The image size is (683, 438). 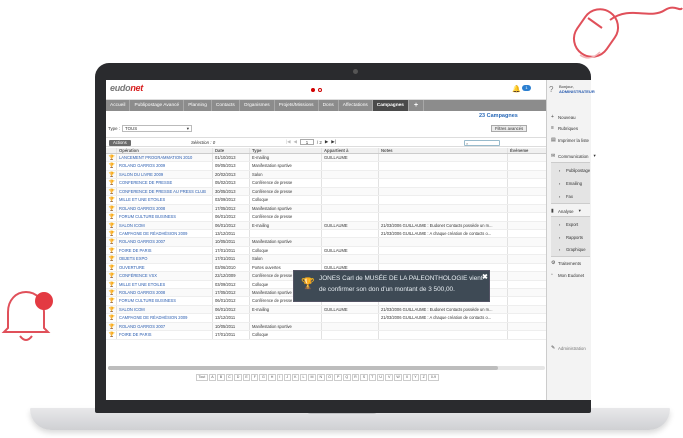 I want to click on app-logo: eudonet, so click(x=126, y=88).